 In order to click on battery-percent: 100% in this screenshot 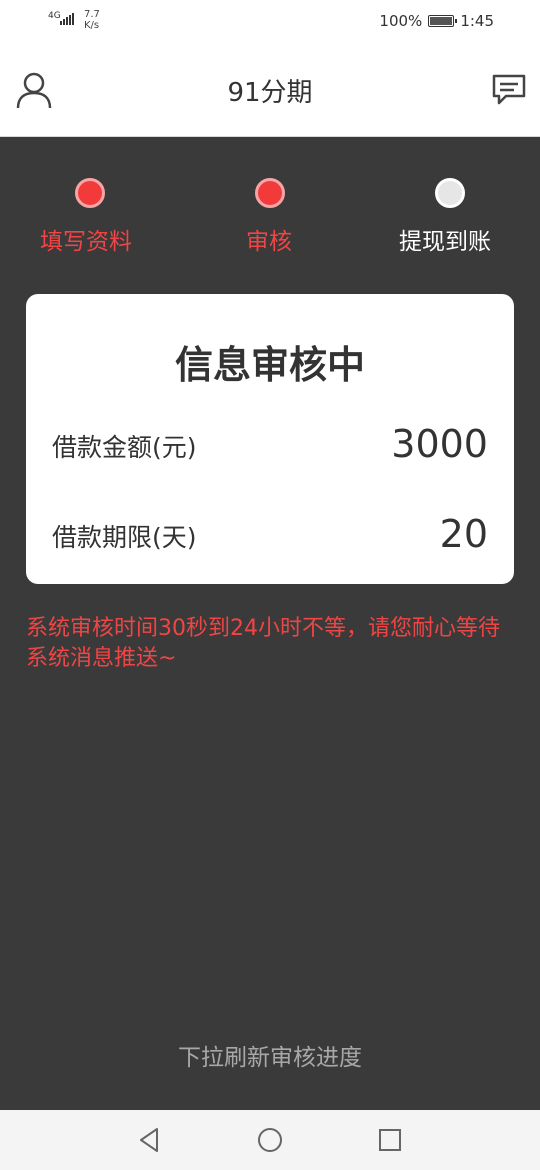, I will do `click(401, 21)`.